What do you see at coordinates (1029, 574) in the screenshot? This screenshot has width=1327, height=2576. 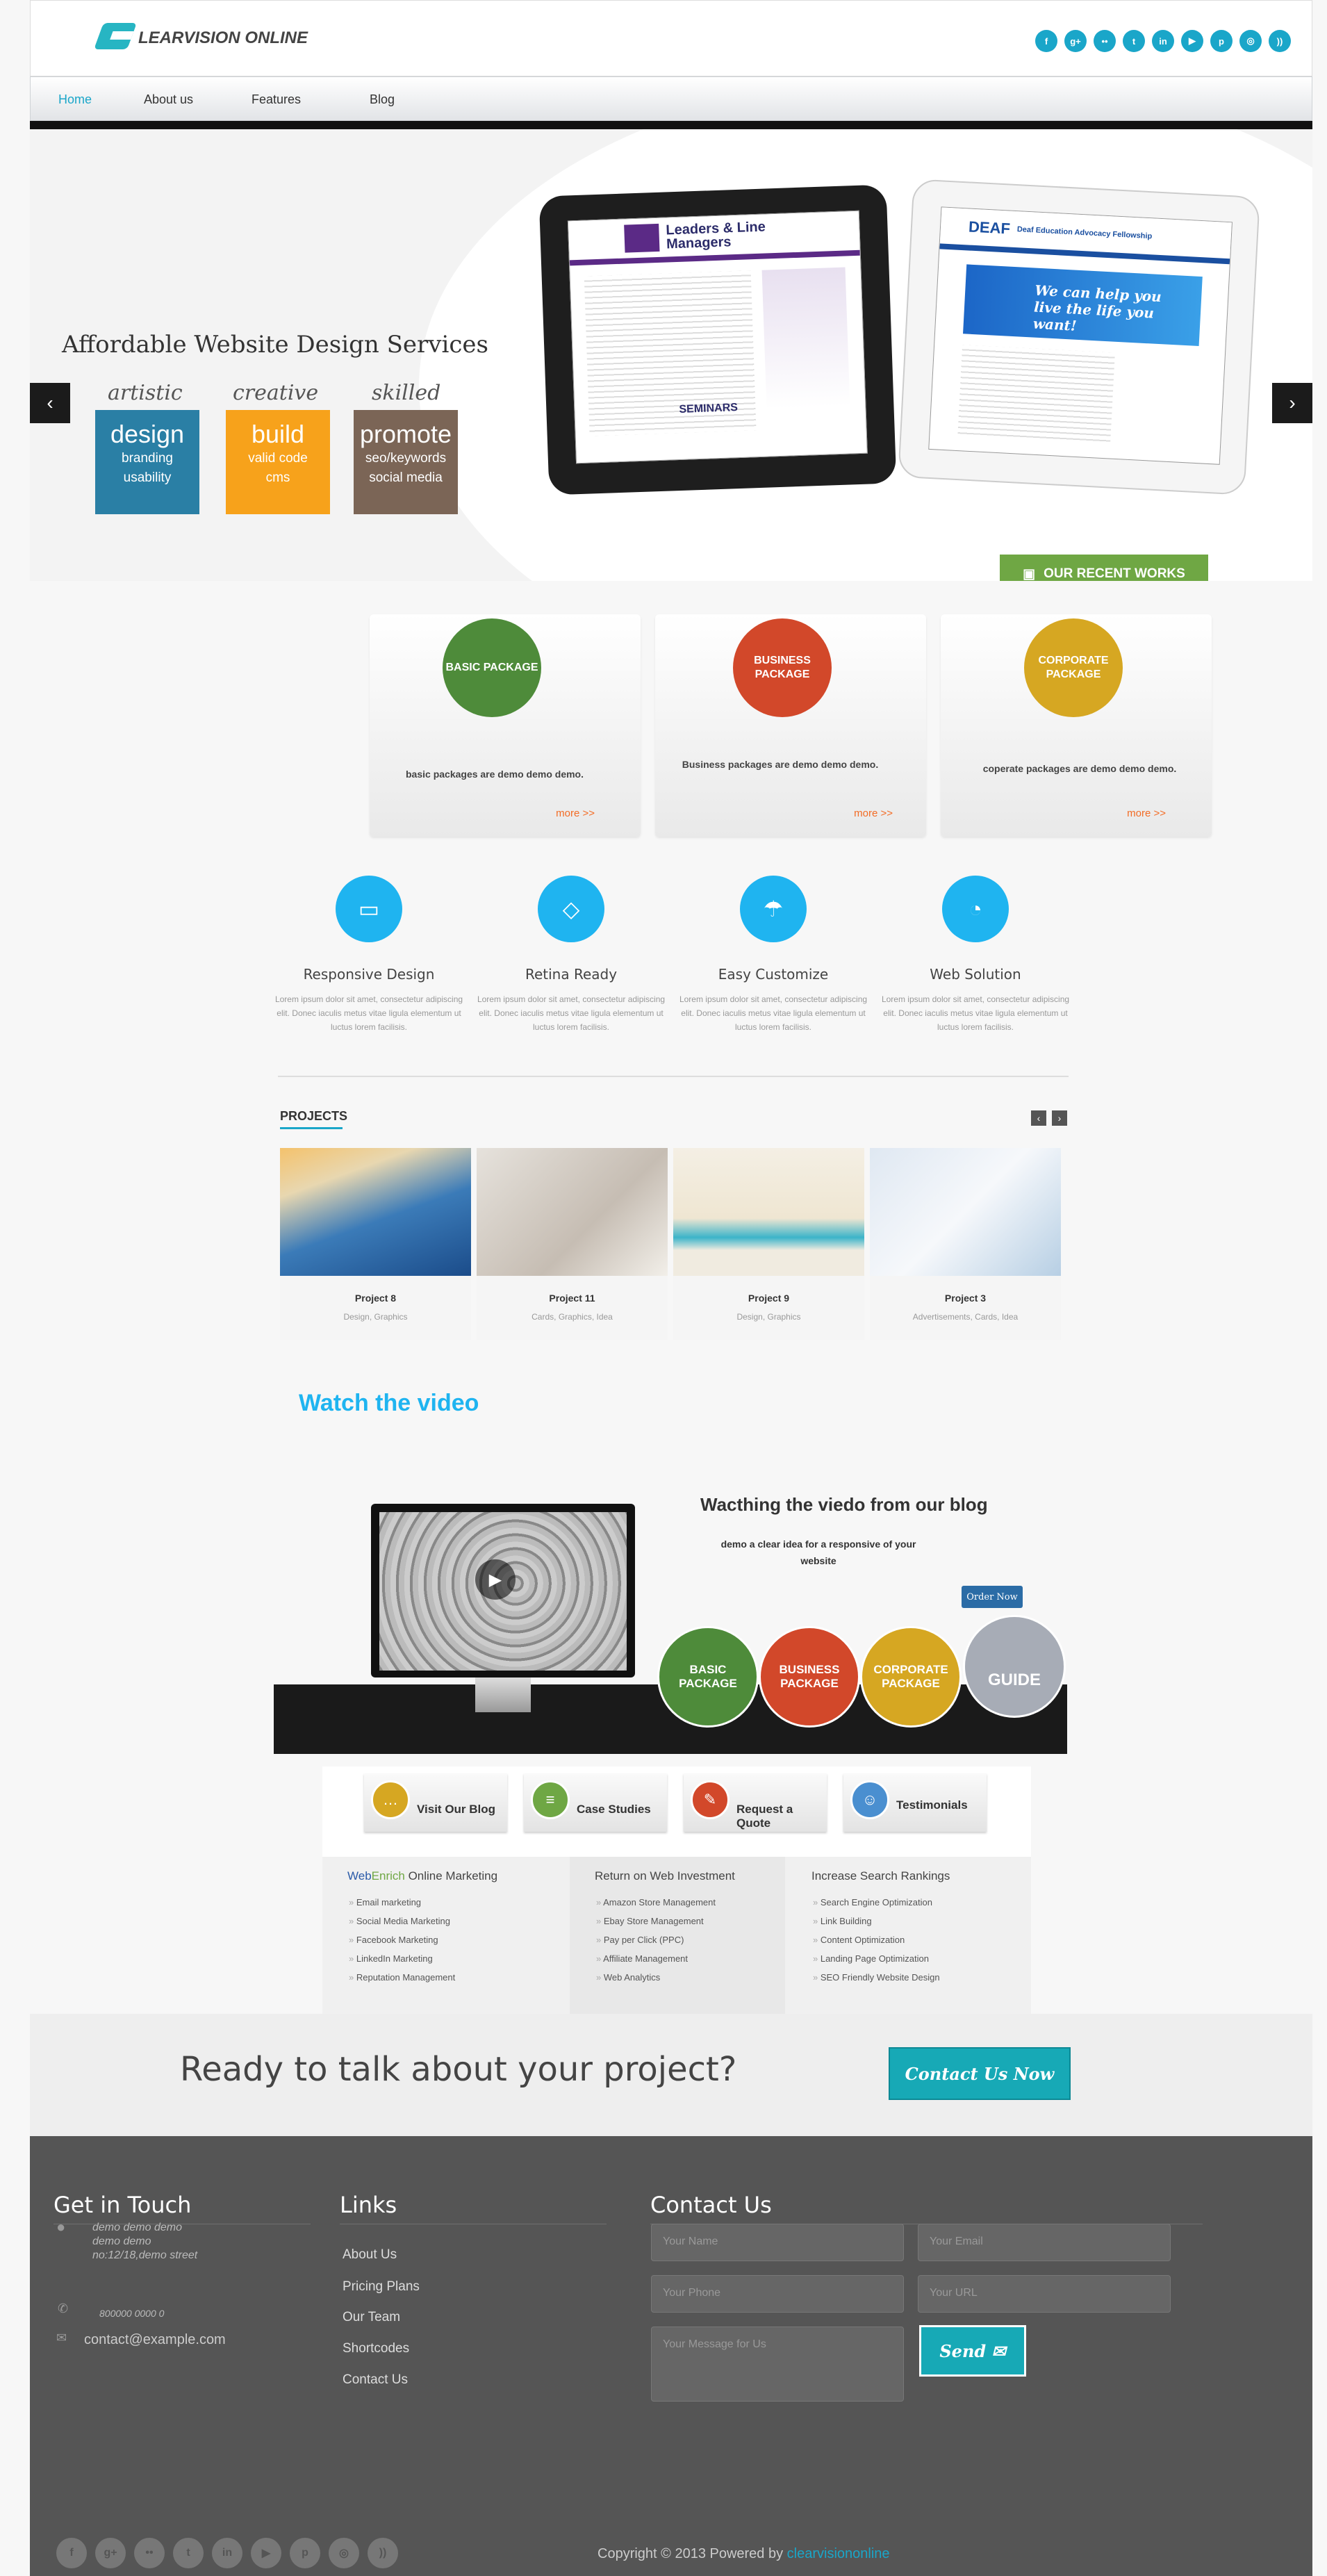 I see `briefcase-icon: ▣` at bounding box center [1029, 574].